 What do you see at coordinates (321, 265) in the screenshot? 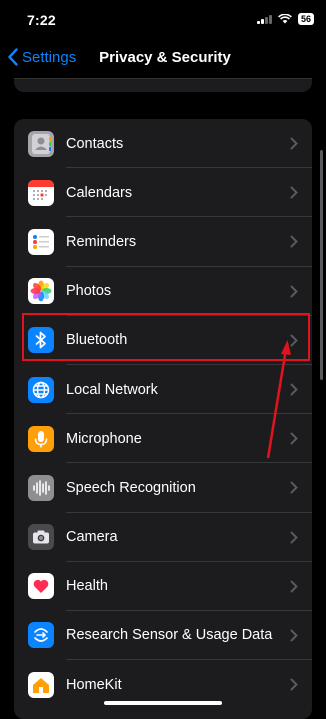
I see `scrollbar` at bounding box center [321, 265].